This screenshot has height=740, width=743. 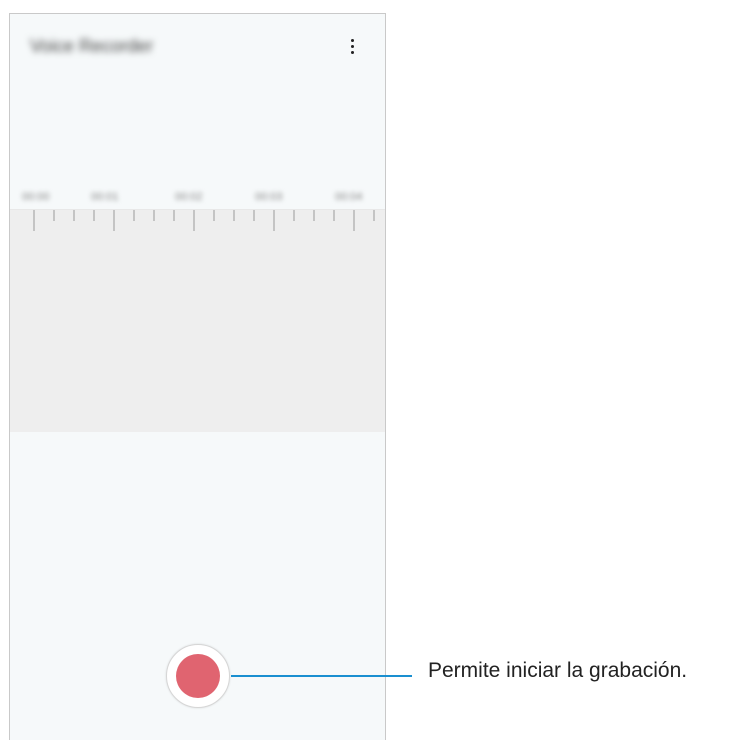 What do you see at coordinates (321, 676) in the screenshot?
I see `callout-line` at bounding box center [321, 676].